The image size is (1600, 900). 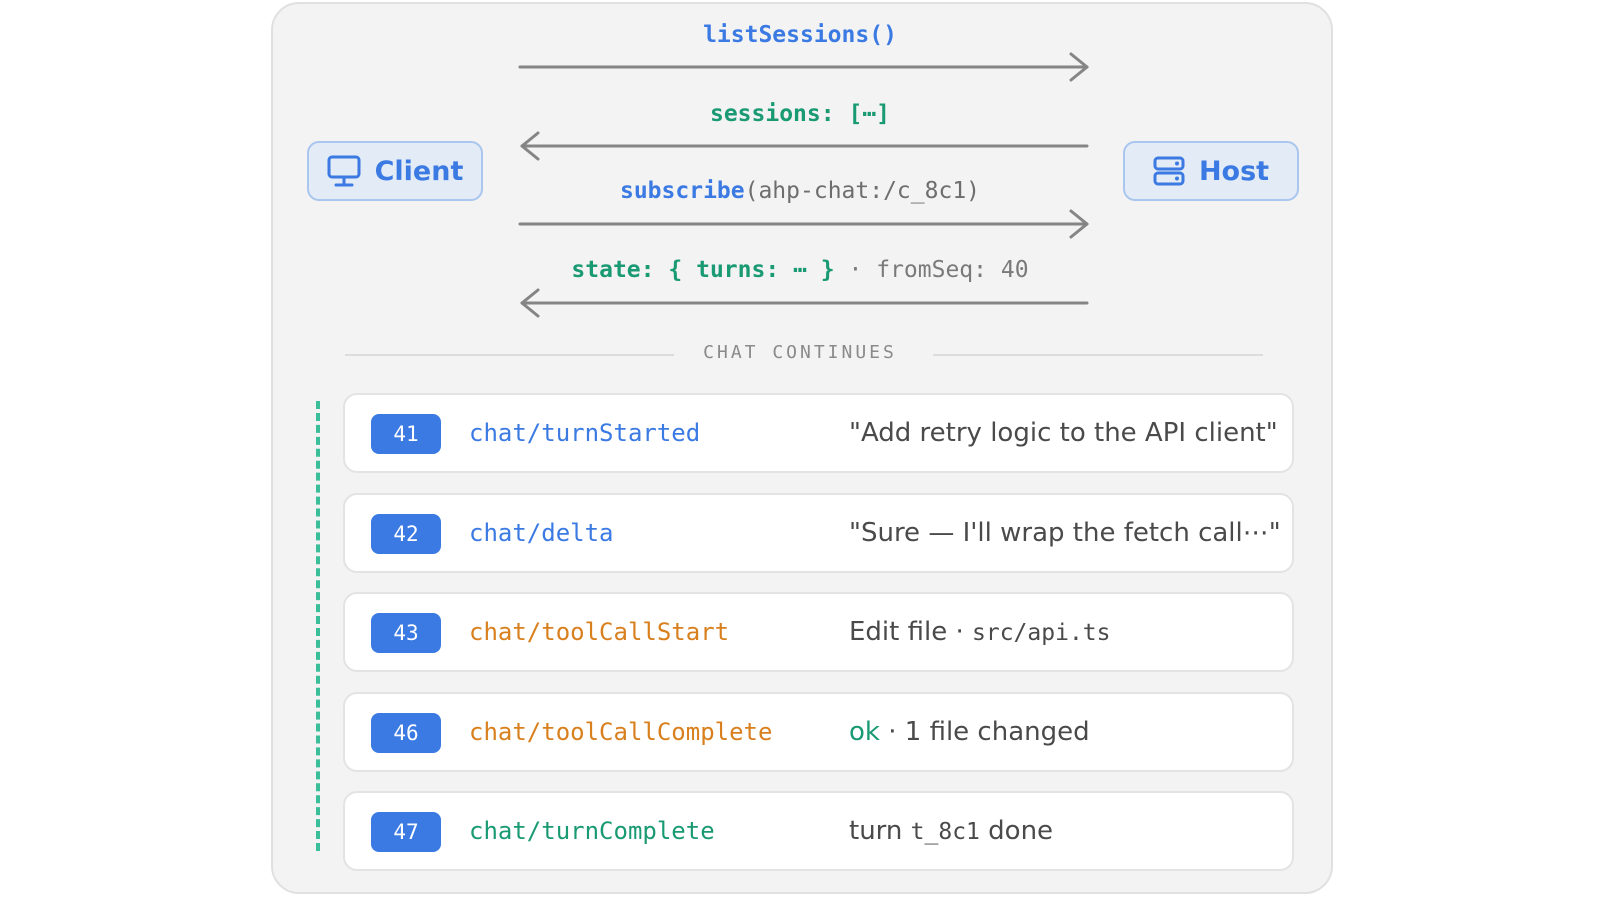 I want to click on inner-key: turns, so click(x=731, y=270).